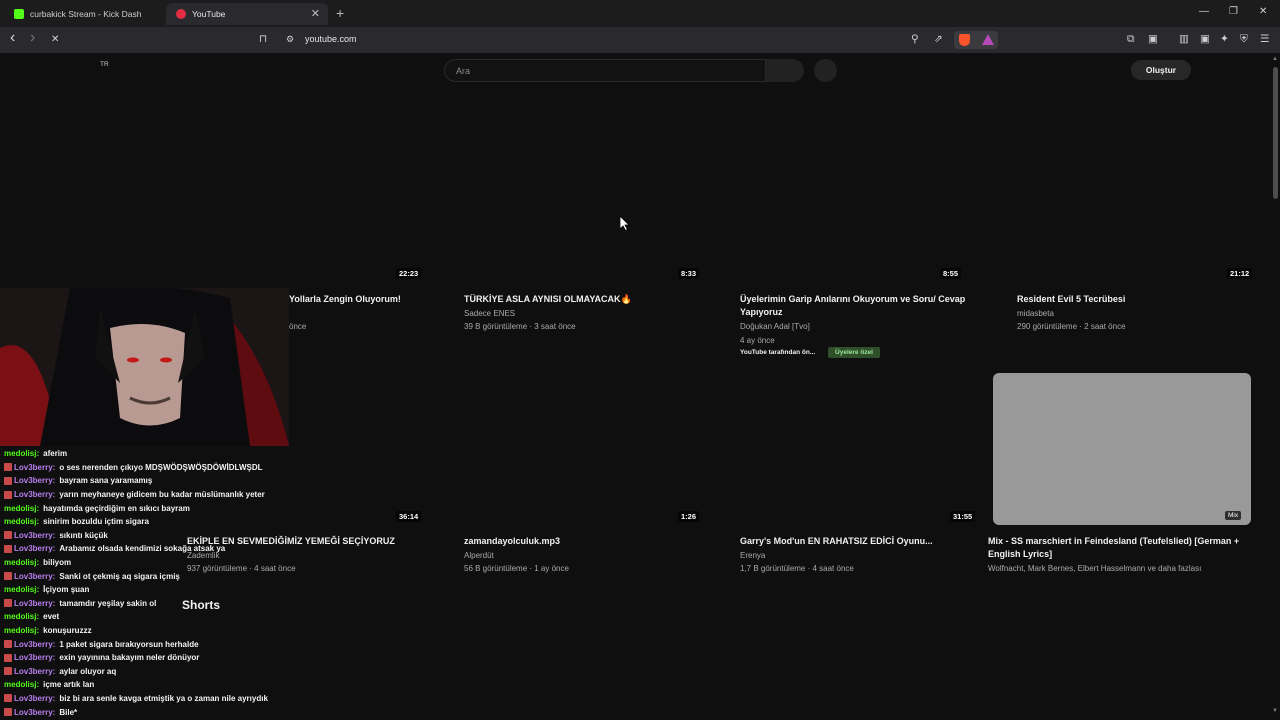 This screenshot has width=1280, height=720. Describe the element at coordinates (964, 40) in the screenshot. I see `brave-shields-icon` at that location.